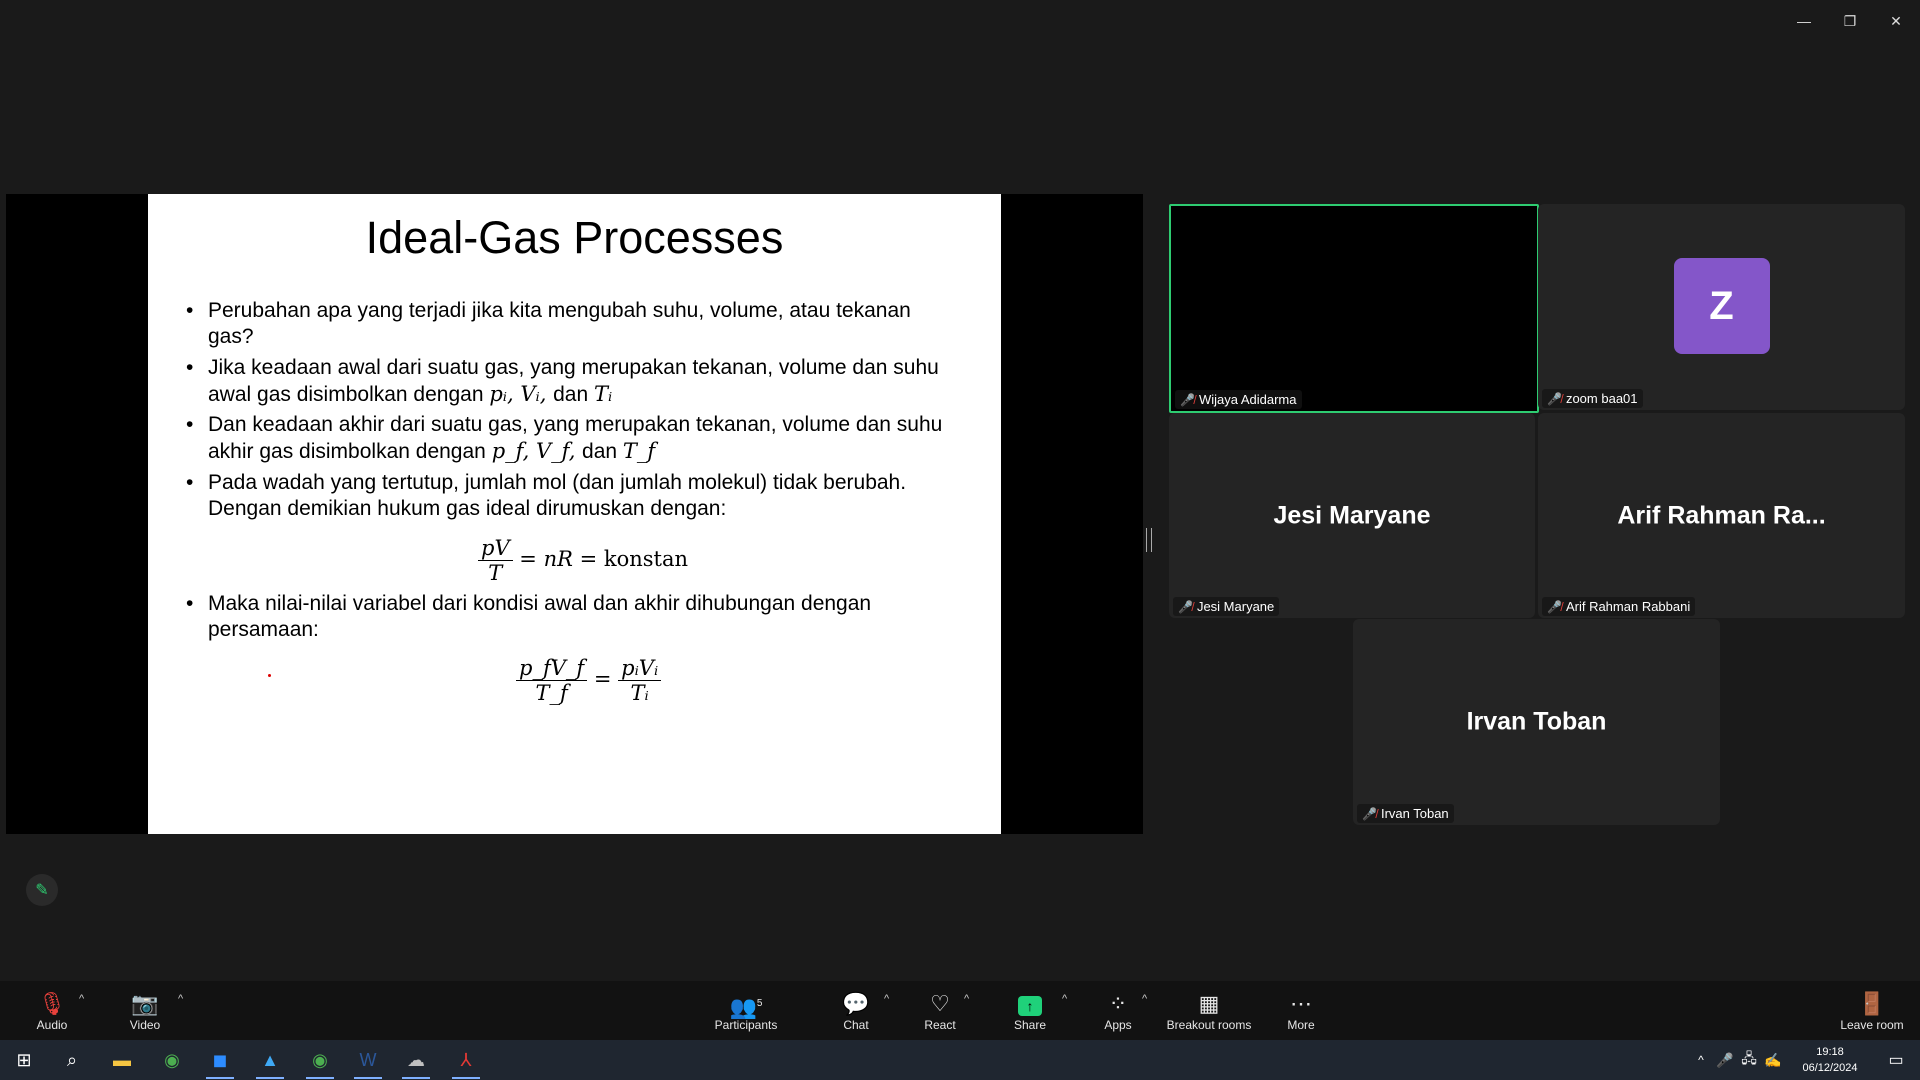 The width and height of the screenshot is (1920, 1080). What do you see at coordinates (1592, 398) in the screenshot?
I see `participant-name-tag: 🎤̸ zoom baa01` at bounding box center [1592, 398].